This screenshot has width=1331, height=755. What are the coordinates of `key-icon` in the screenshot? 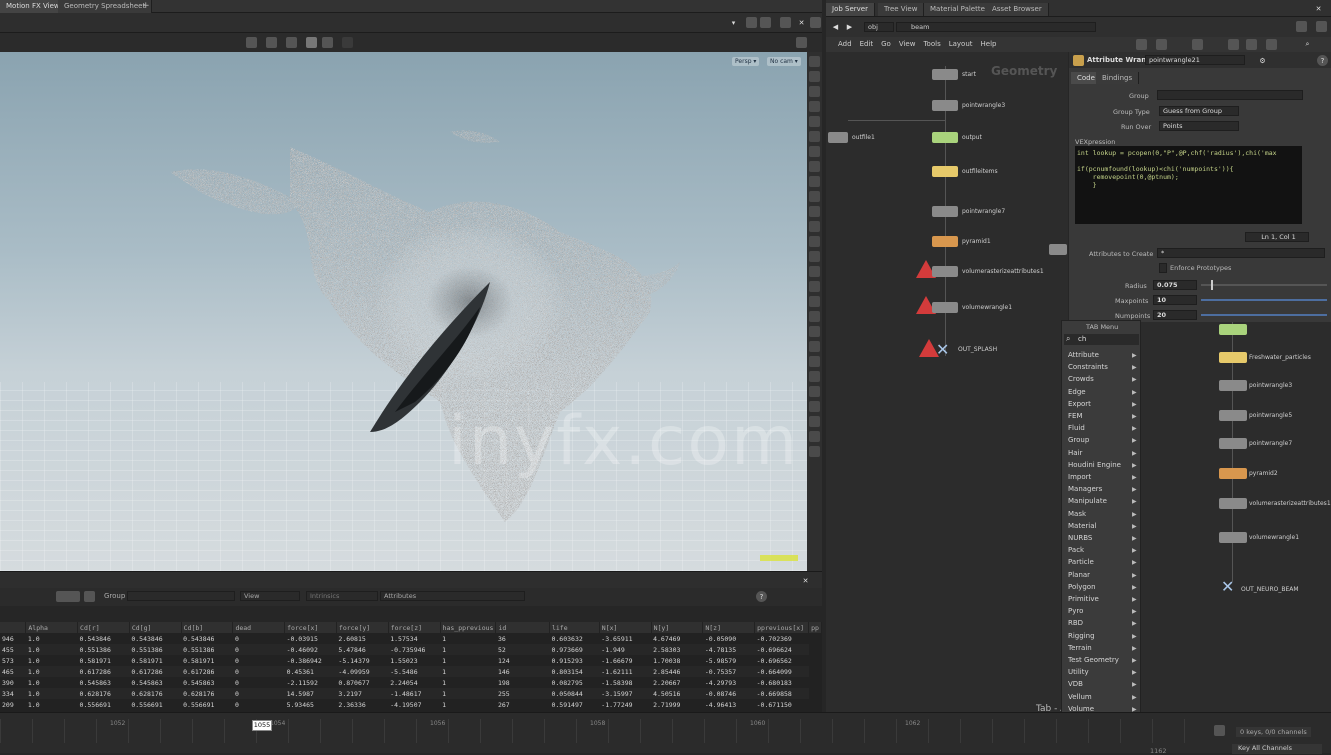 It's located at (1219, 730).